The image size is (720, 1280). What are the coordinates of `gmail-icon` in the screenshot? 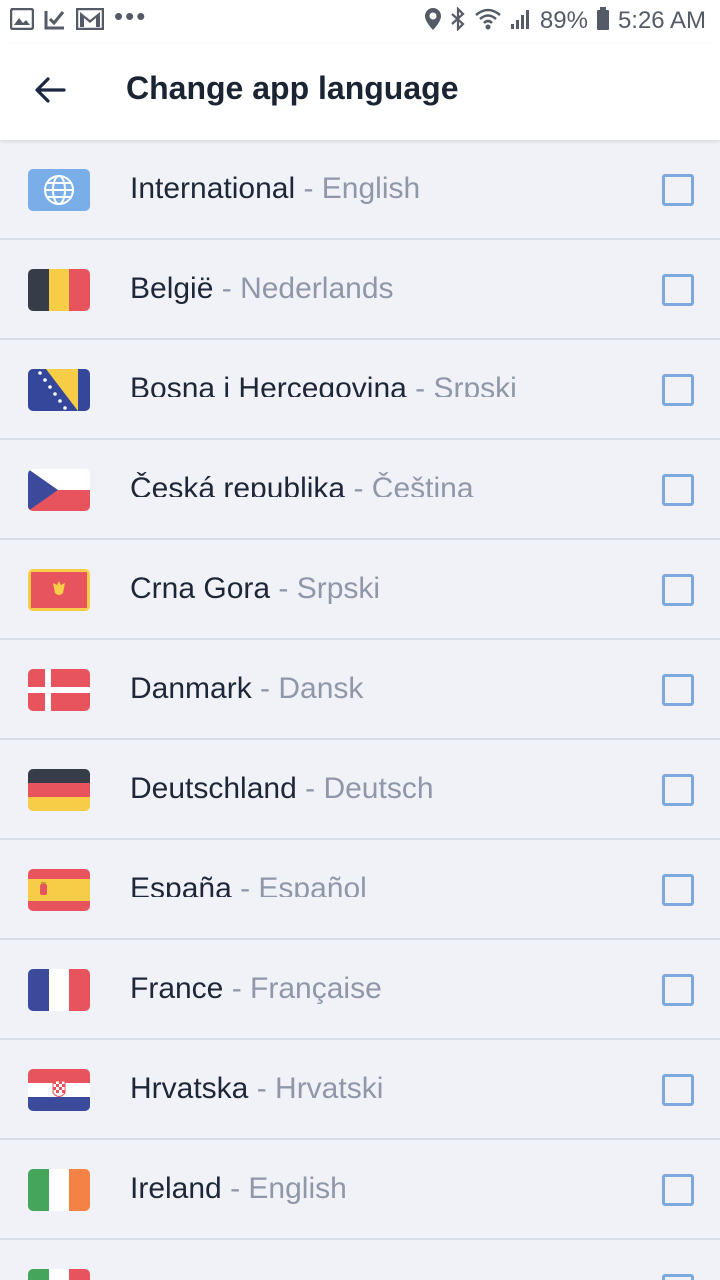 It's located at (90, 21).